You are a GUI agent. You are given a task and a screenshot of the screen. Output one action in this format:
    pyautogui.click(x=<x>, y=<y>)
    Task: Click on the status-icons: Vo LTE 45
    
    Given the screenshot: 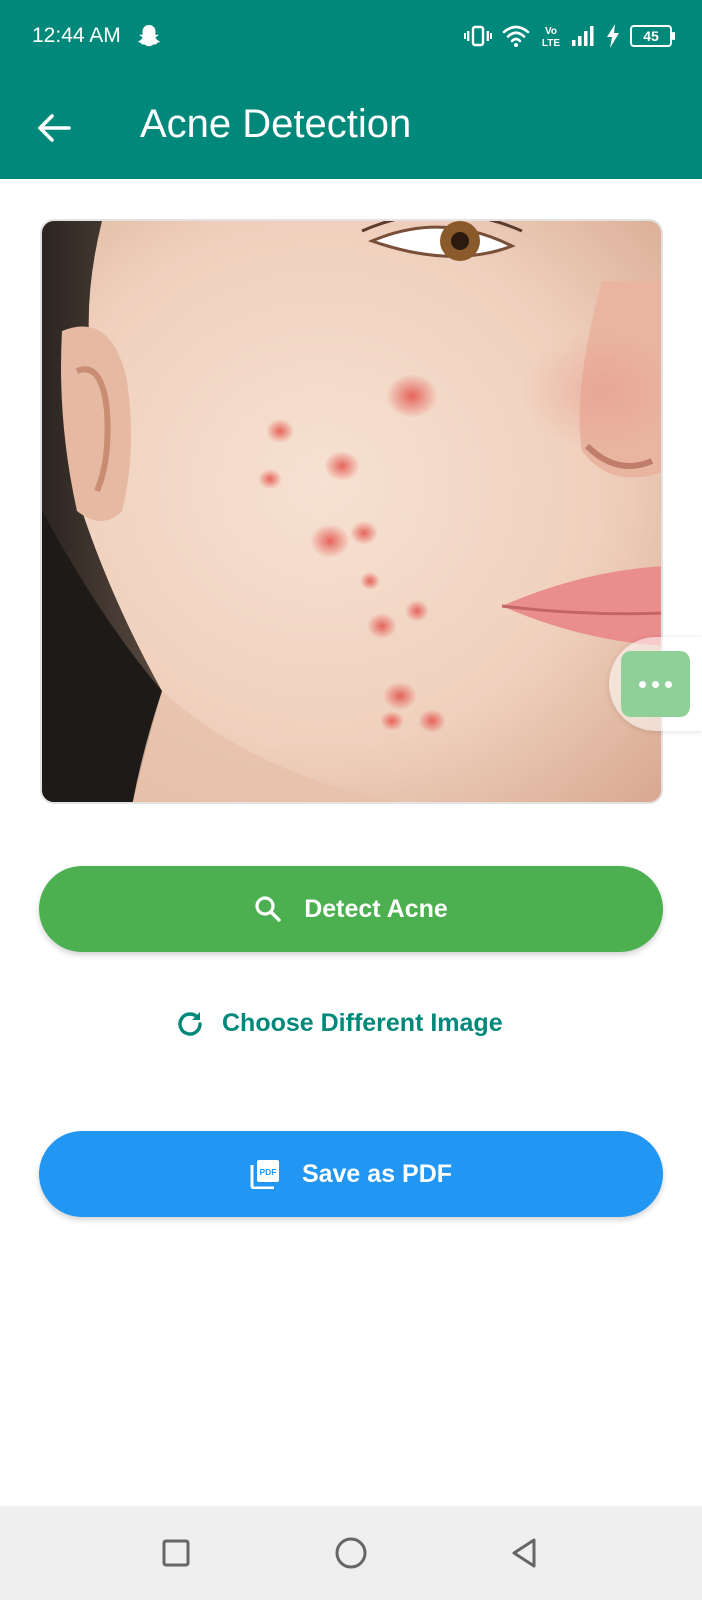 What is the action you would take?
    pyautogui.click(x=569, y=36)
    